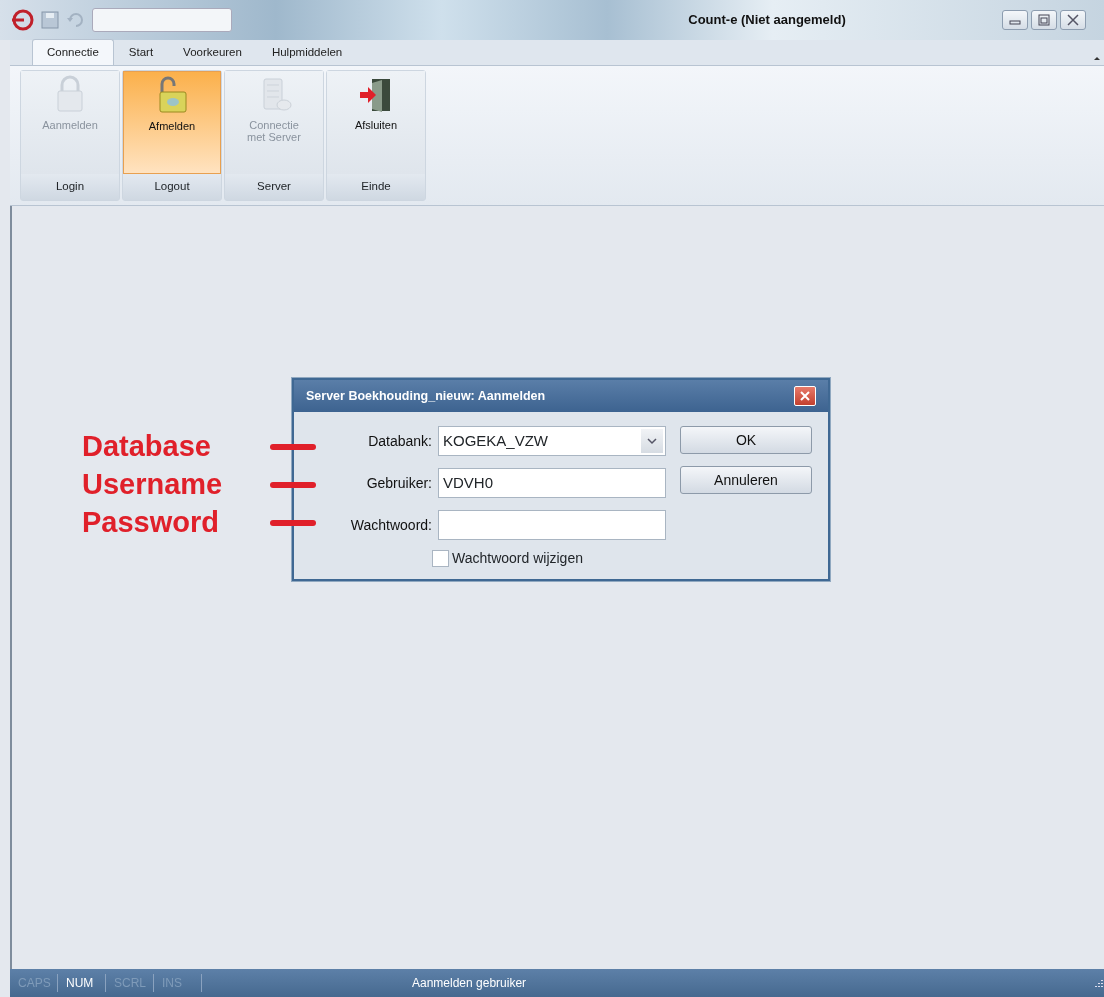  I want to click on cancel-button: Annuleren, so click(746, 480).